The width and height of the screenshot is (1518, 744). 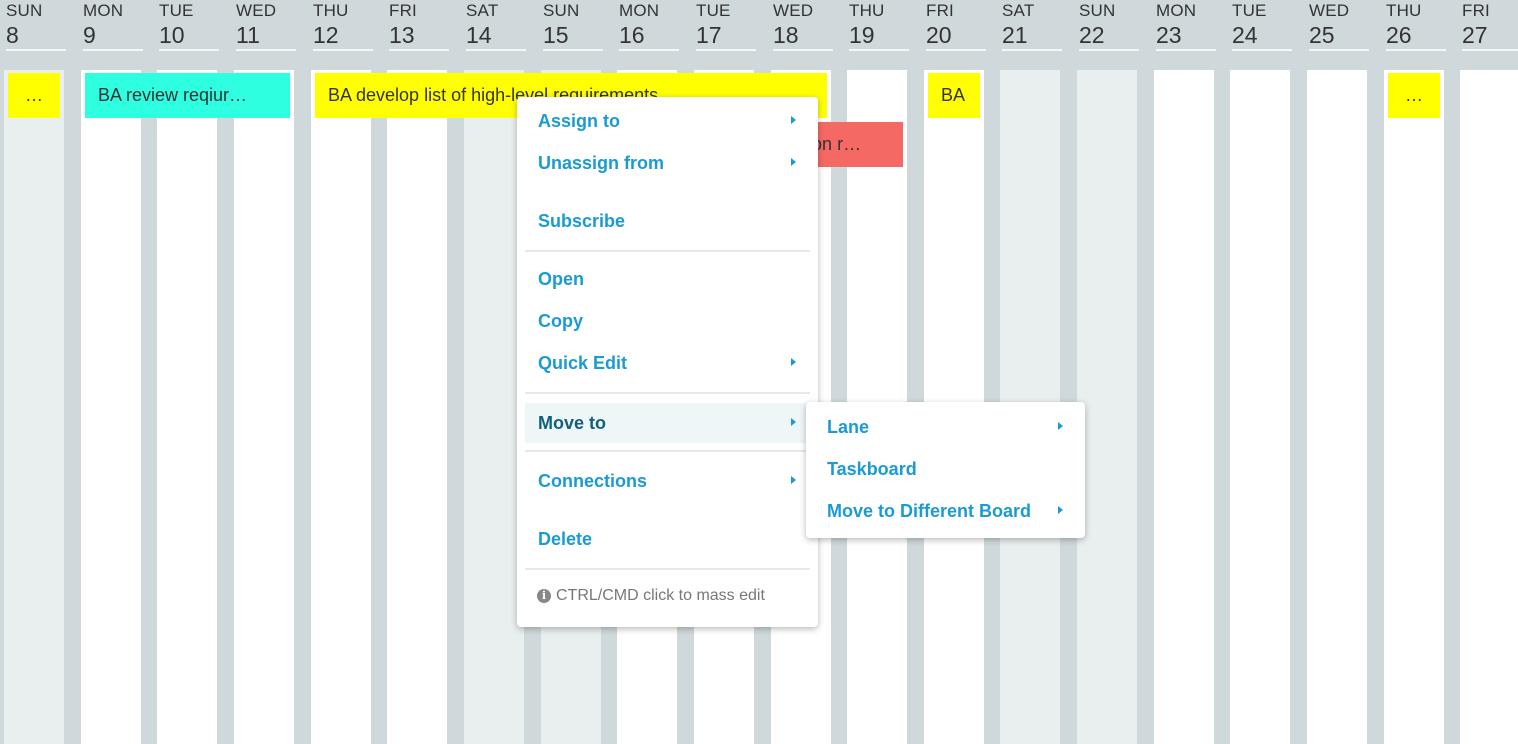 What do you see at coordinates (343, 26) in the screenshot?
I see `day-header: THU 12` at bounding box center [343, 26].